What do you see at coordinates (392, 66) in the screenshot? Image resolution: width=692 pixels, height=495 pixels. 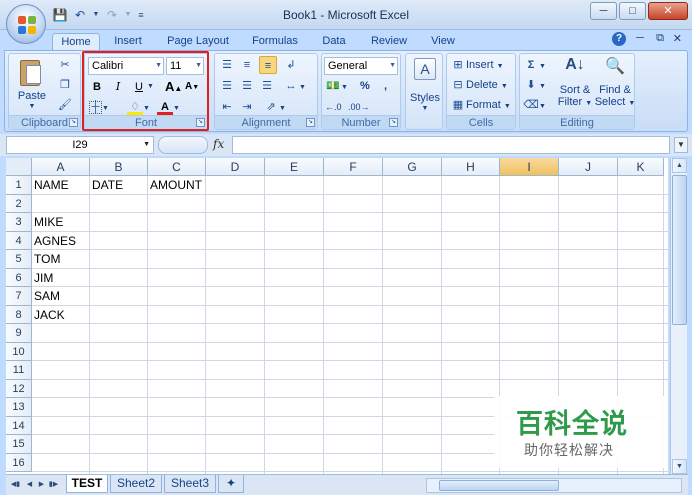 I see `number-format-dropdown-icon: ▼` at bounding box center [392, 66].